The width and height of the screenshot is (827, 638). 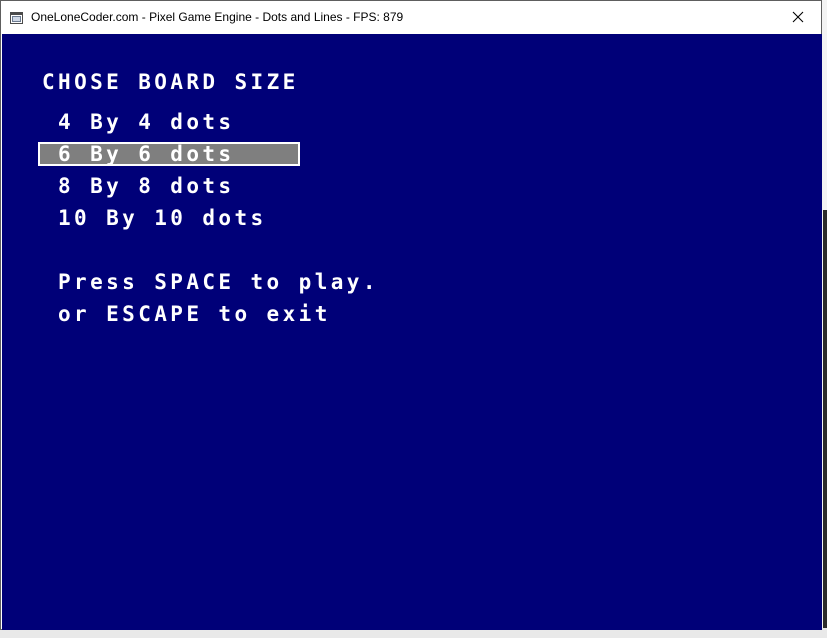 What do you see at coordinates (162, 218) in the screenshot?
I see `menu-option-10x10: 10 By 10 dots` at bounding box center [162, 218].